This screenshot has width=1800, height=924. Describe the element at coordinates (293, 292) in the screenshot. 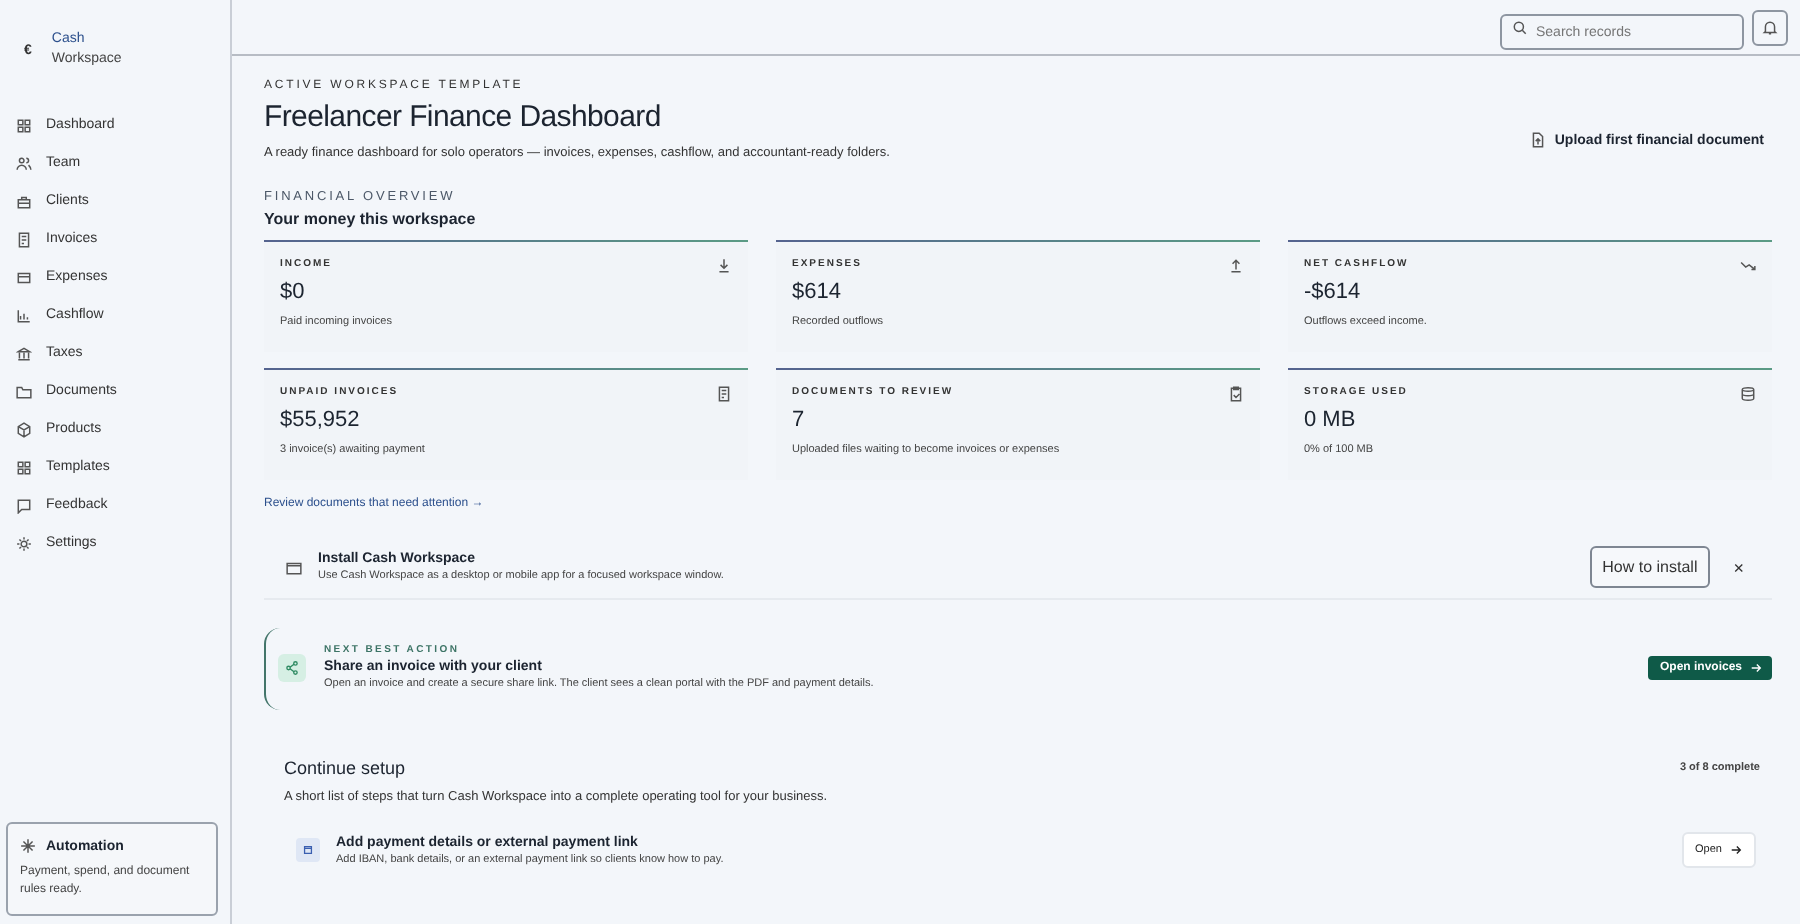

I see `stat-value: $0` at that location.